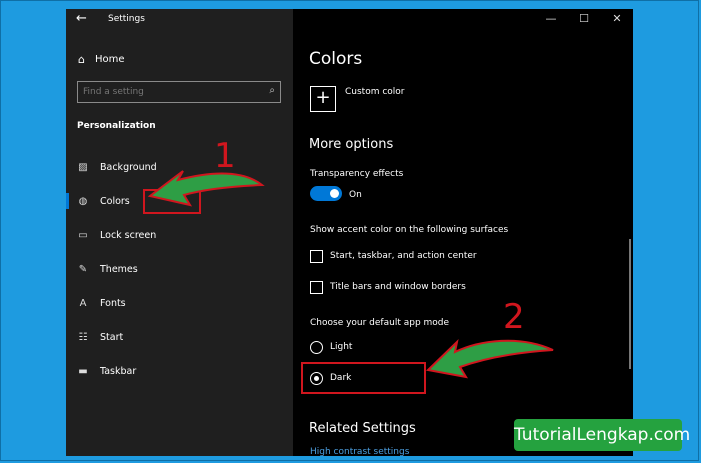 The image size is (701, 463). What do you see at coordinates (179, 235) in the screenshot?
I see `sidebar-item-lock-screen: ▭ Lock screen` at bounding box center [179, 235].